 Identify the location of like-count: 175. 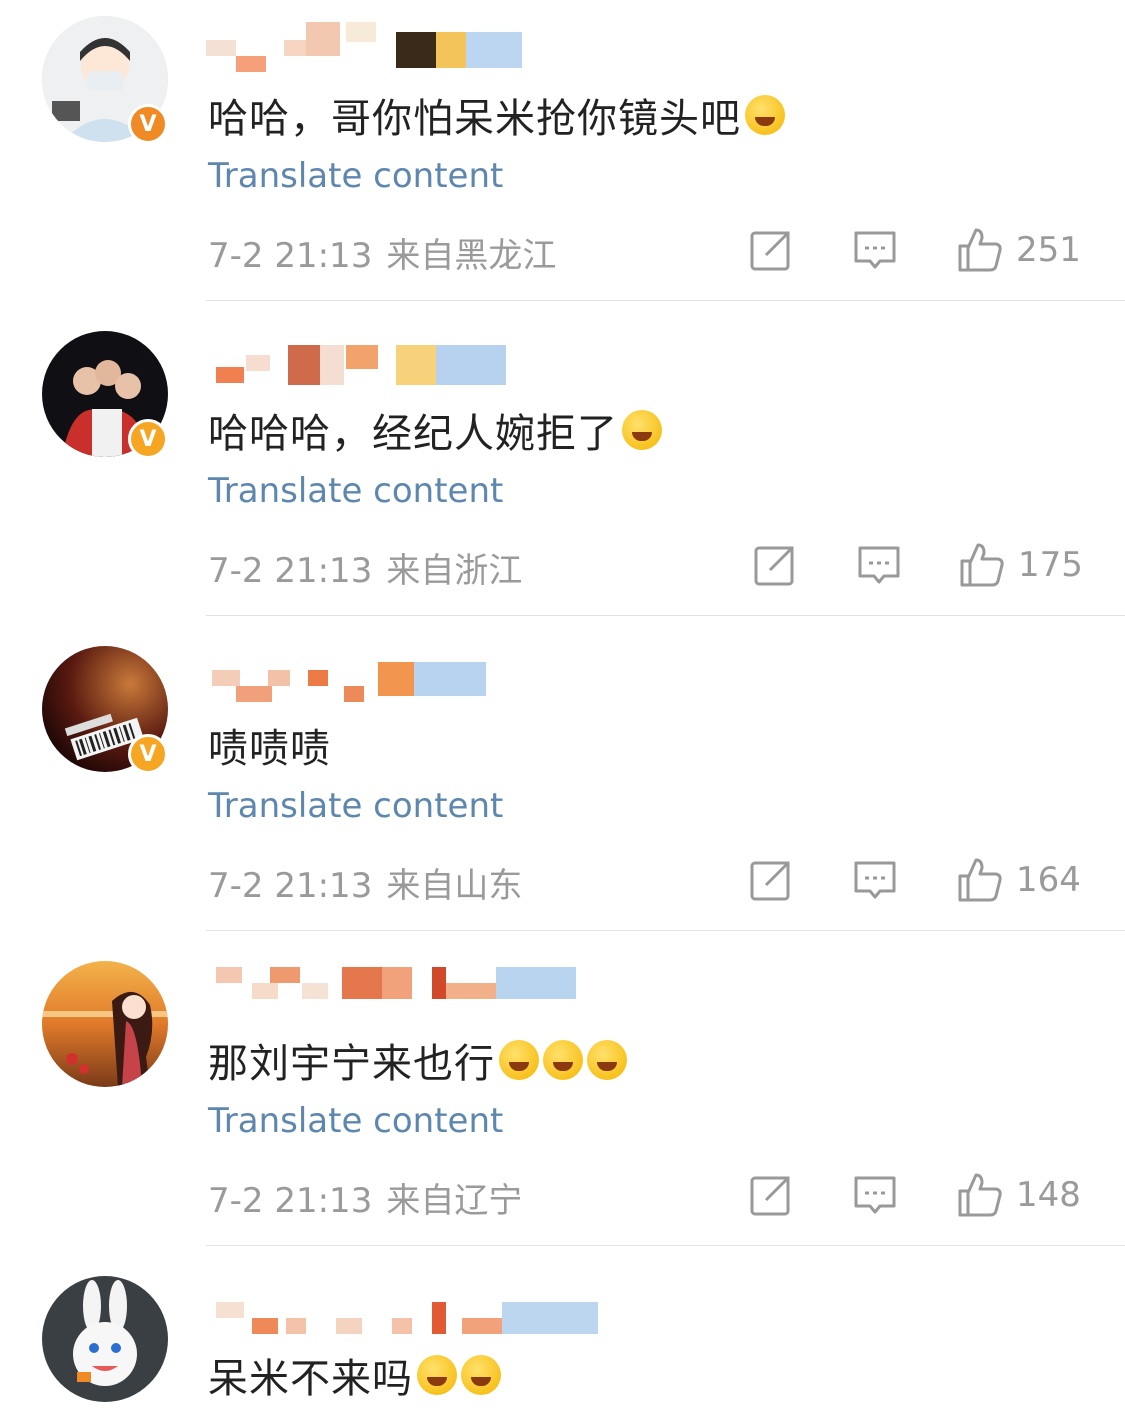
(1050, 565).